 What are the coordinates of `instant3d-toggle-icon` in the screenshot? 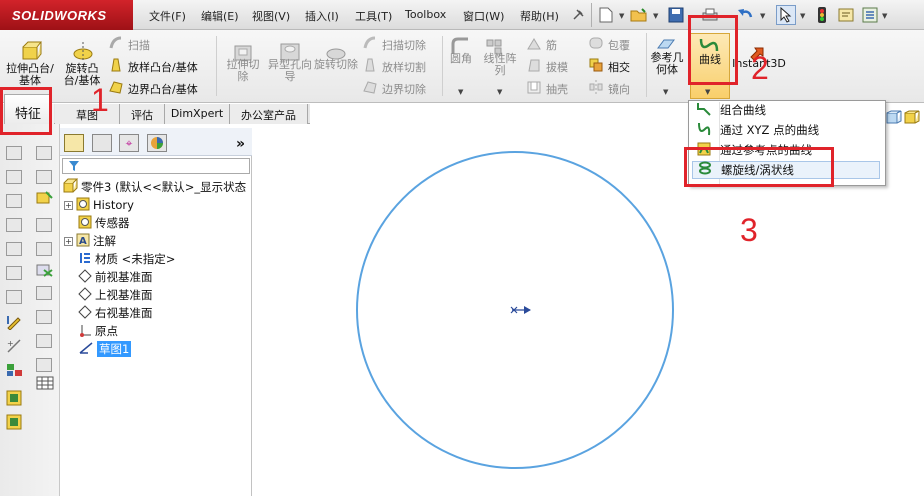 It's located at (14, 399).